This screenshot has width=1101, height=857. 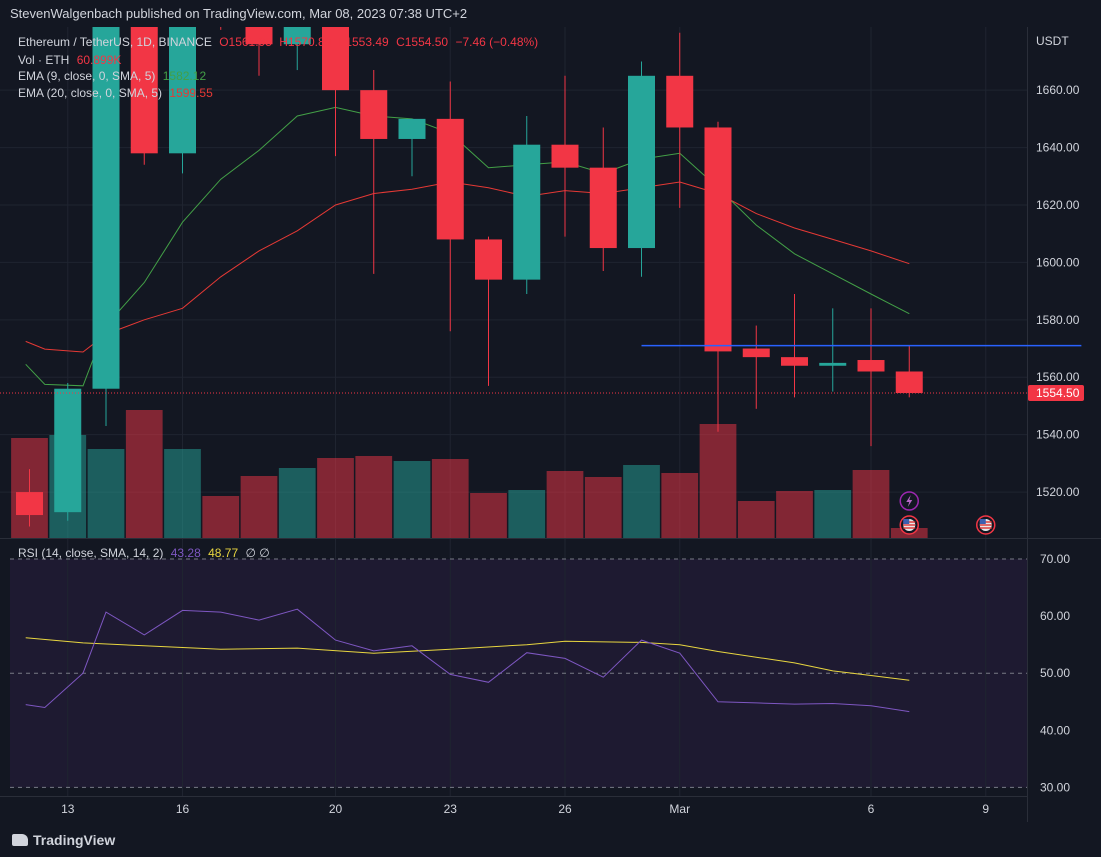 What do you see at coordinates (1055, 616) in the screenshot?
I see `rsi-tick-label: 60.00` at bounding box center [1055, 616].